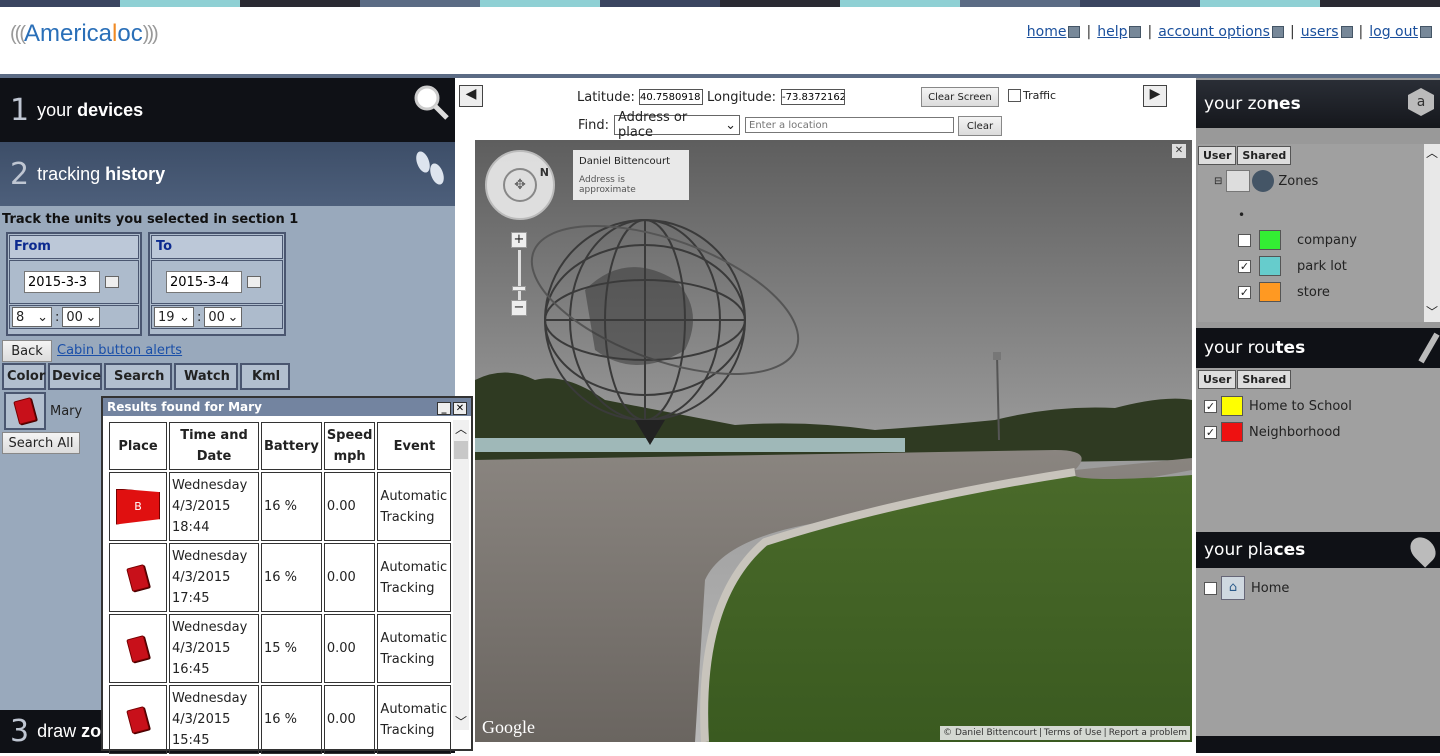 The image size is (1440, 756). What do you see at coordinates (461, 450) in the screenshot?
I see `scroll-thumb` at bounding box center [461, 450].